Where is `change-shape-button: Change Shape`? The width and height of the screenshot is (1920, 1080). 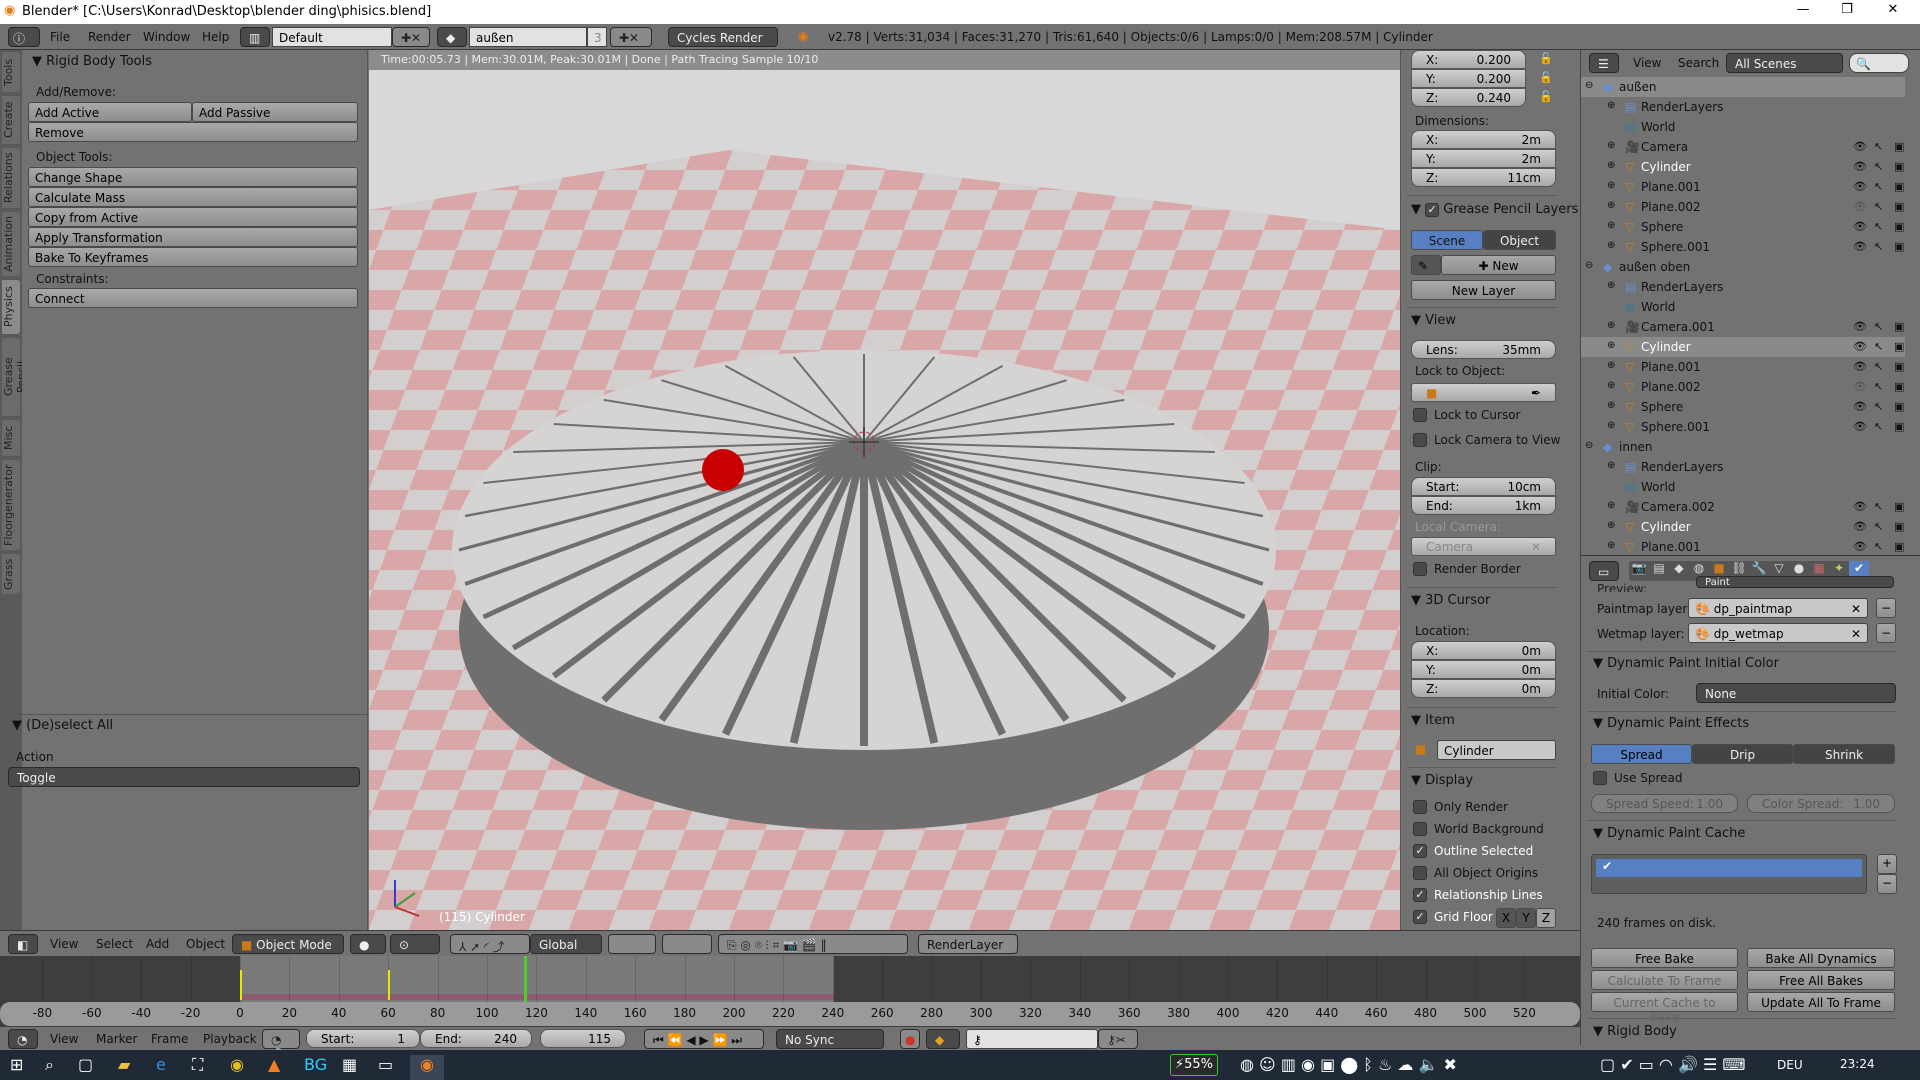
change-shape-button: Change Shape is located at coordinates (193, 177).